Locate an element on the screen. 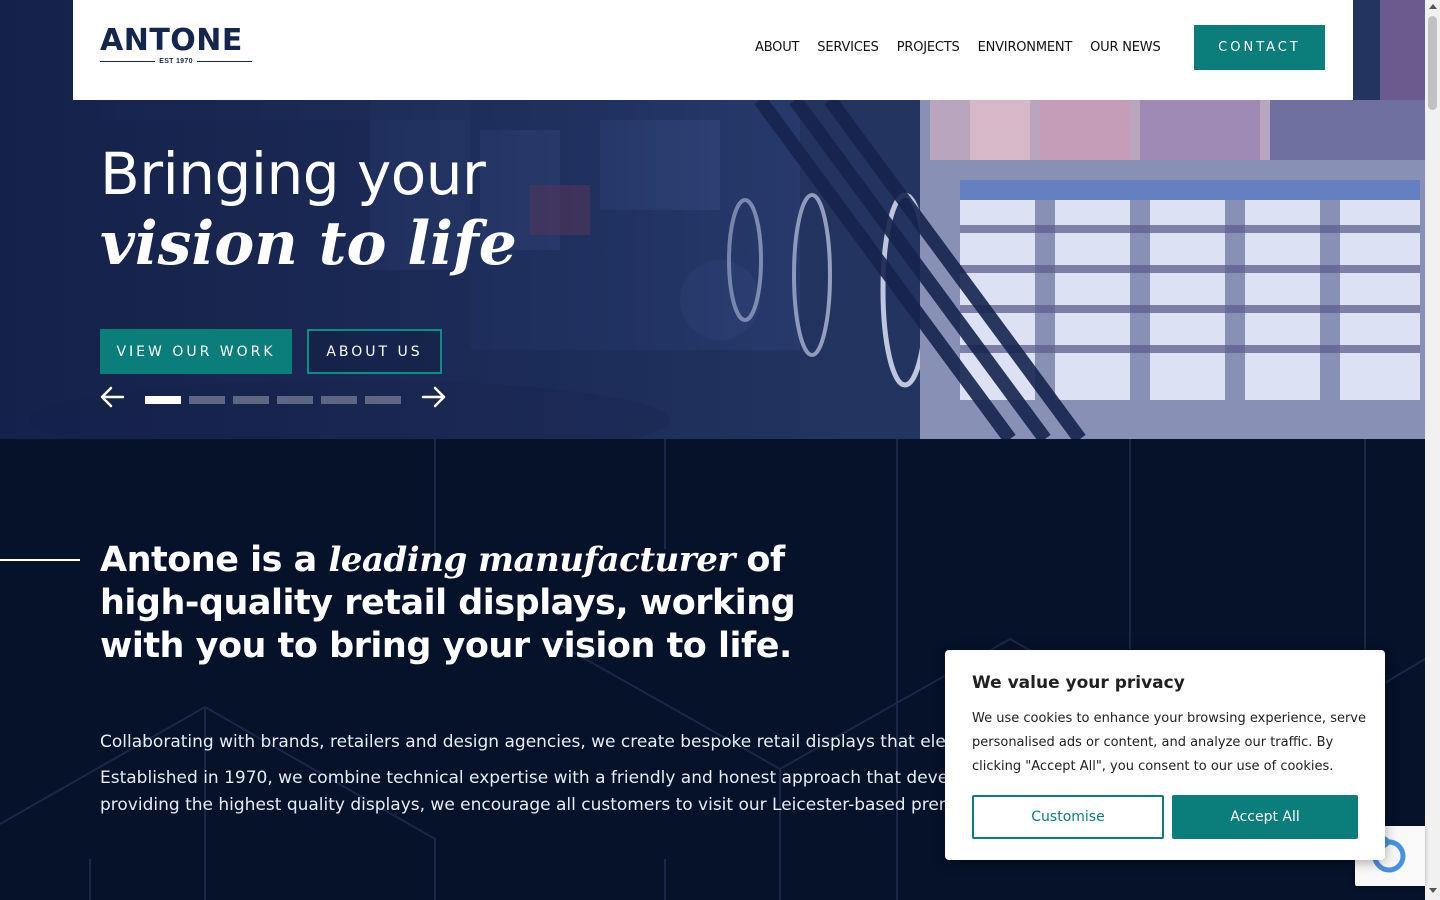  about-heading-pre: Antone is a is located at coordinates (214, 560).